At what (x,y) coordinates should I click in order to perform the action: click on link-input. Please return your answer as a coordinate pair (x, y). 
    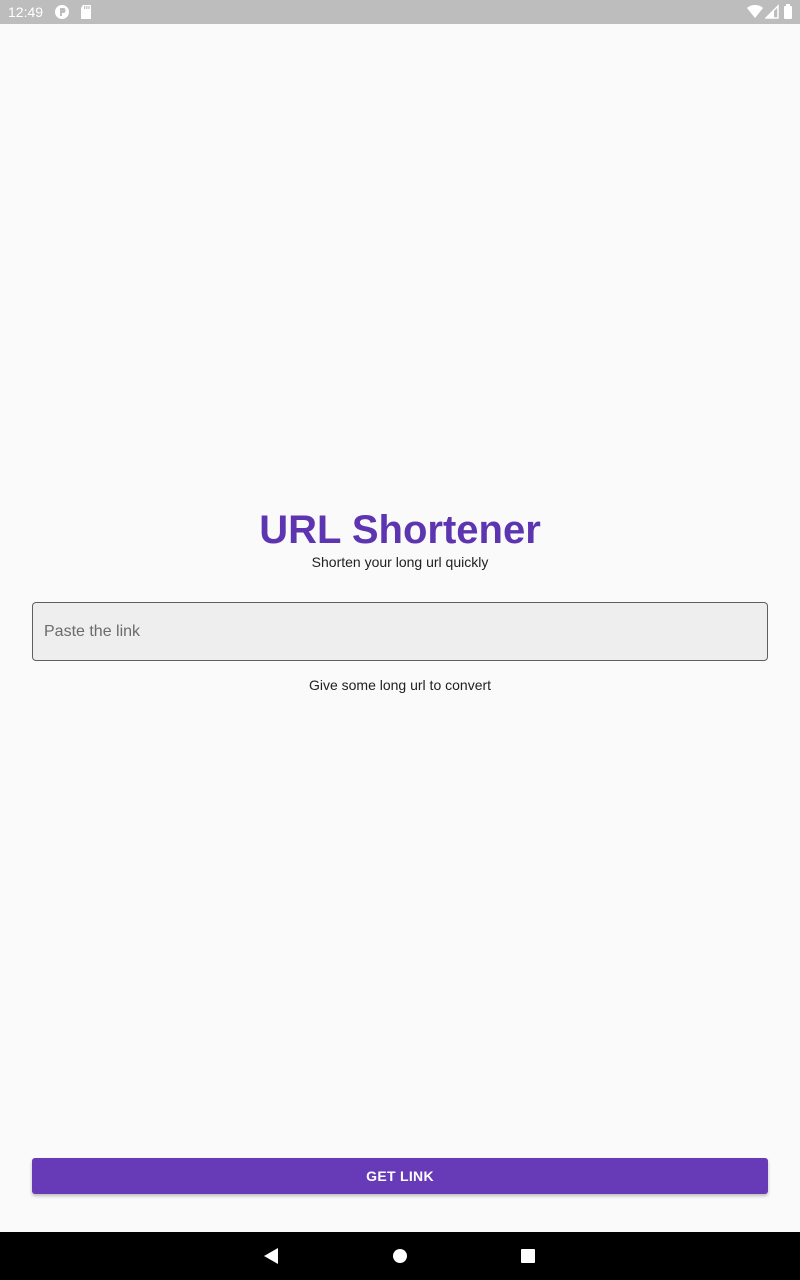
    Looking at the image, I should click on (400, 631).